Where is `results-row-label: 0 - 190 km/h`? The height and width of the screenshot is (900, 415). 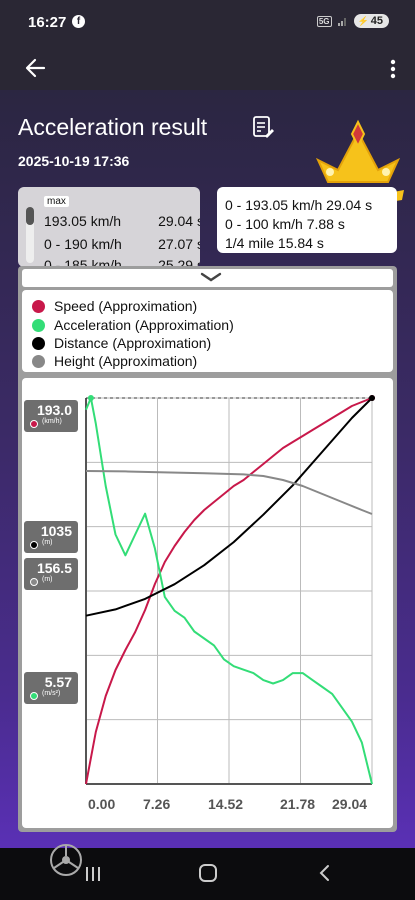
results-row-label: 0 - 190 km/h is located at coordinates (83, 244).